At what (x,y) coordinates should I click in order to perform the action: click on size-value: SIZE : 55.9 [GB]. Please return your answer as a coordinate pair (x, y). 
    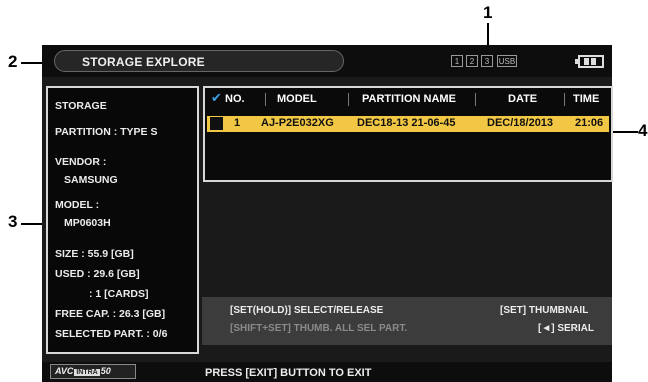
    Looking at the image, I should click on (94, 254).